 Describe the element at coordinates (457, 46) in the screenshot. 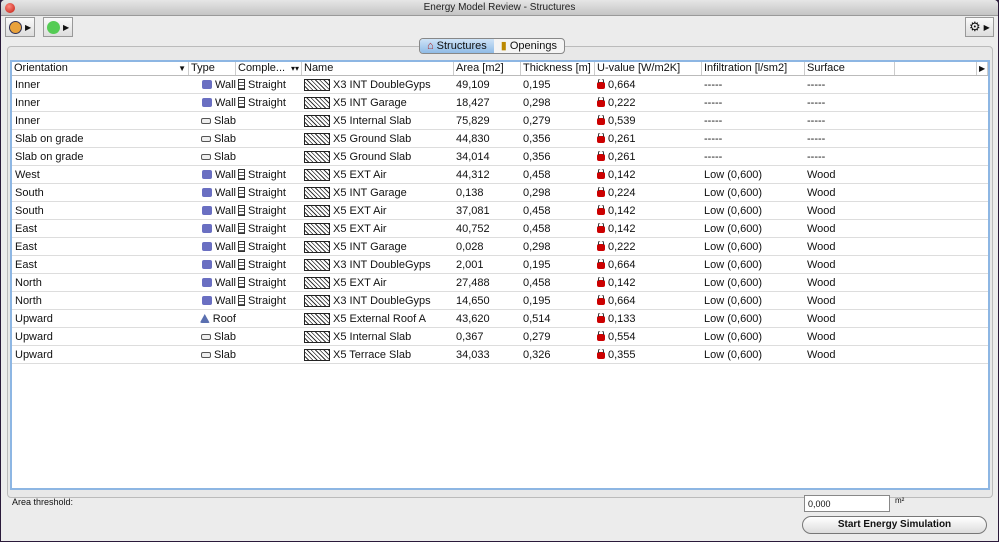

I see `tab-structures: ⌂ Structures` at that location.